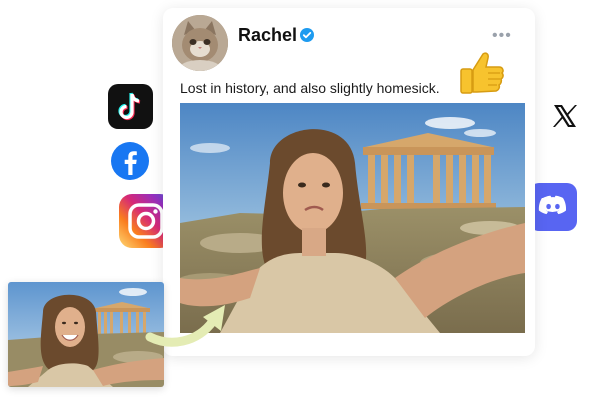 The width and height of the screenshot is (600, 400). What do you see at coordinates (565, 116) in the screenshot?
I see `x-icon` at bounding box center [565, 116].